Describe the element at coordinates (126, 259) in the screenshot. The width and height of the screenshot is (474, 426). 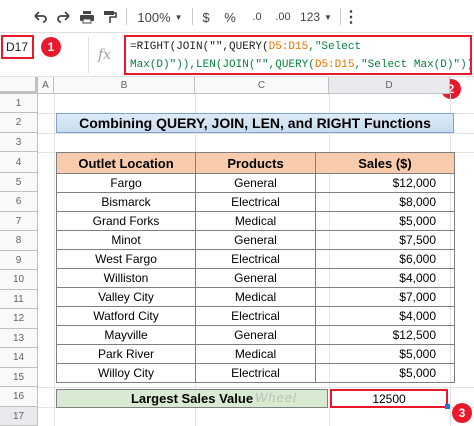
I see `cell-location: West Fargo` at that location.